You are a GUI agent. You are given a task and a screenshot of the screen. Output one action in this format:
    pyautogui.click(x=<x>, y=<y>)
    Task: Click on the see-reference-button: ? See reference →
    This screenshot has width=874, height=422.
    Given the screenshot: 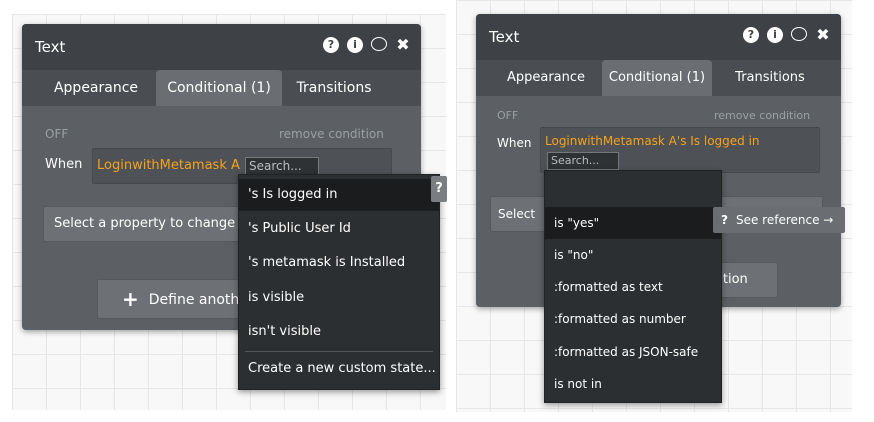 What is the action you would take?
    pyautogui.click(x=779, y=220)
    